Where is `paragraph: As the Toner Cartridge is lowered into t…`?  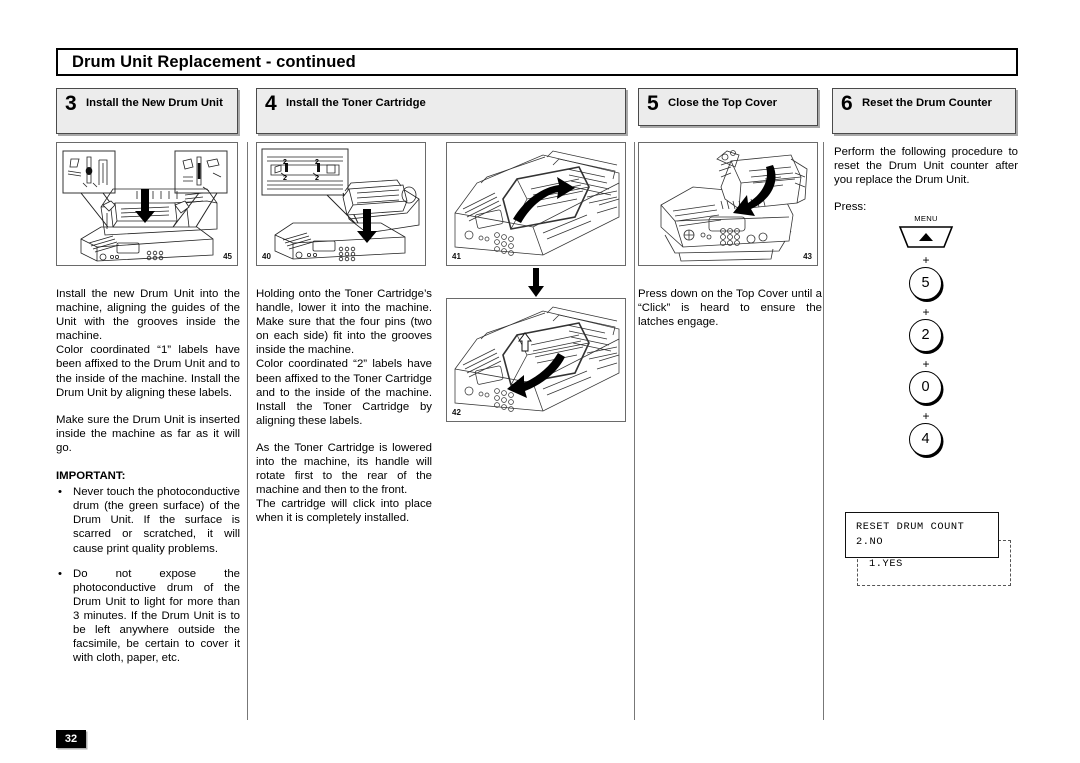 paragraph: As the Toner Cartridge is lowered into t… is located at coordinates (344, 469).